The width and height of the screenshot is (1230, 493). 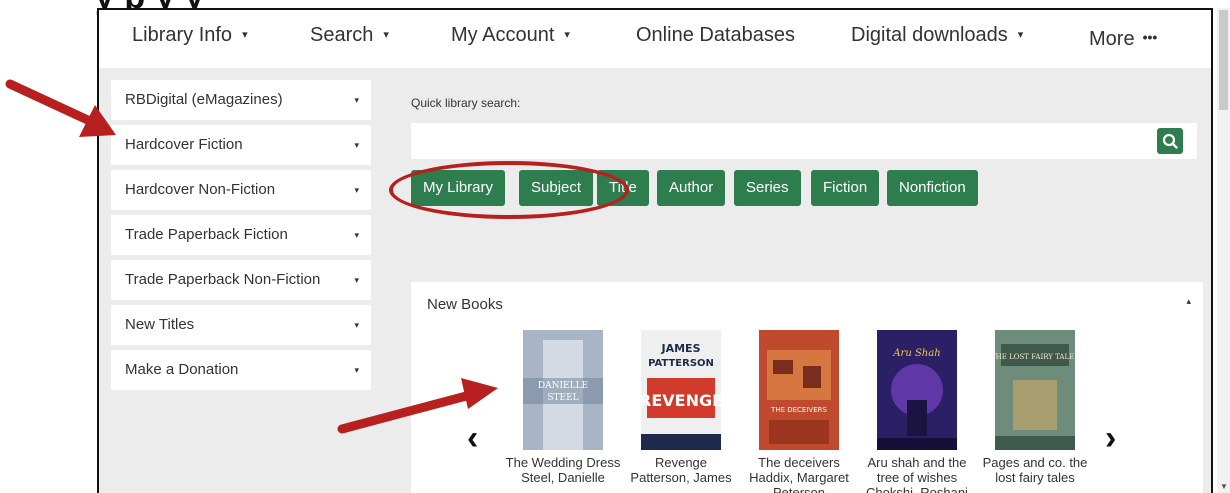 I want to click on arrow-annotation-bottom, so click(x=417, y=406).